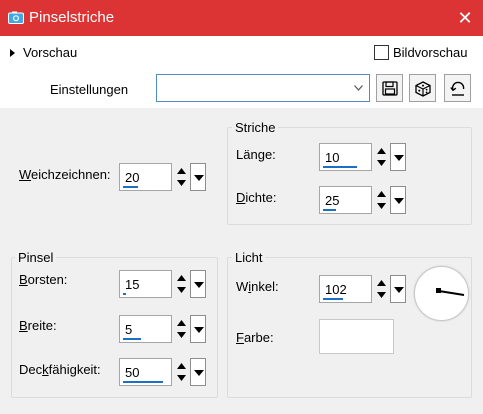 The image size is (483, 414). I want to click on strokes-group-title: Striche, so click(255, 127).